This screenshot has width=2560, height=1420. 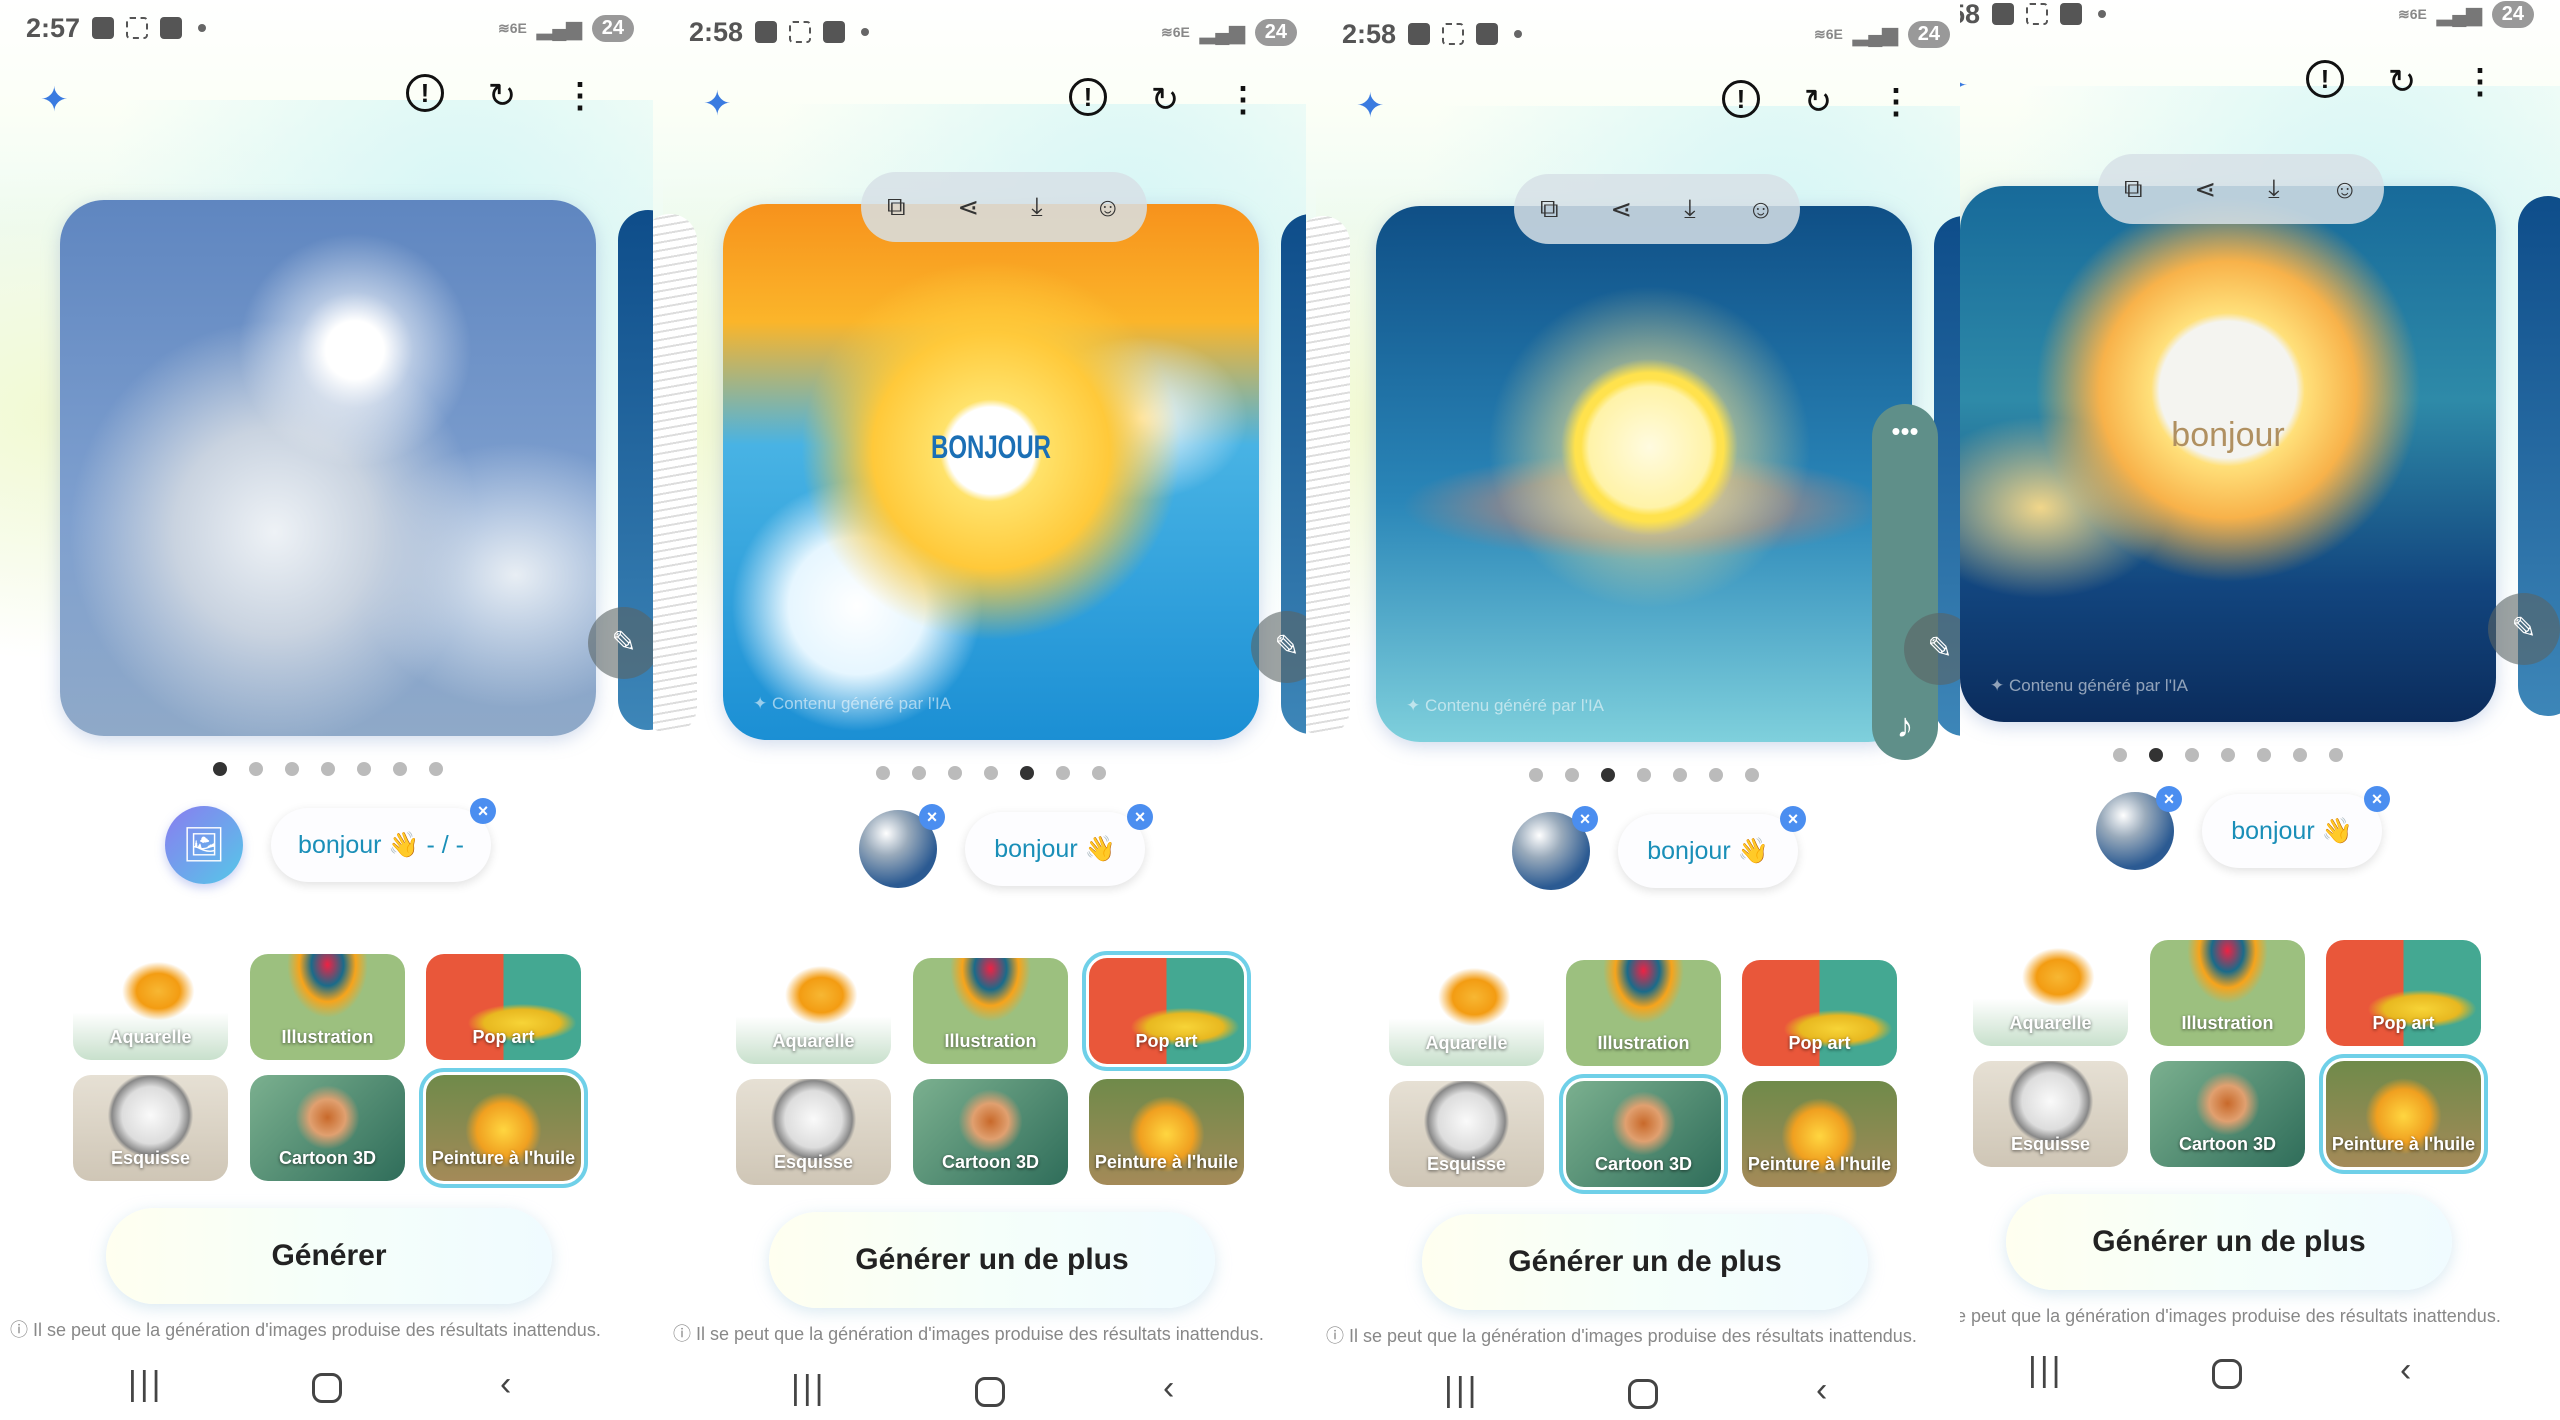 I want to click on more-horizontal-icon: •••, so click(x=1905, y=431).